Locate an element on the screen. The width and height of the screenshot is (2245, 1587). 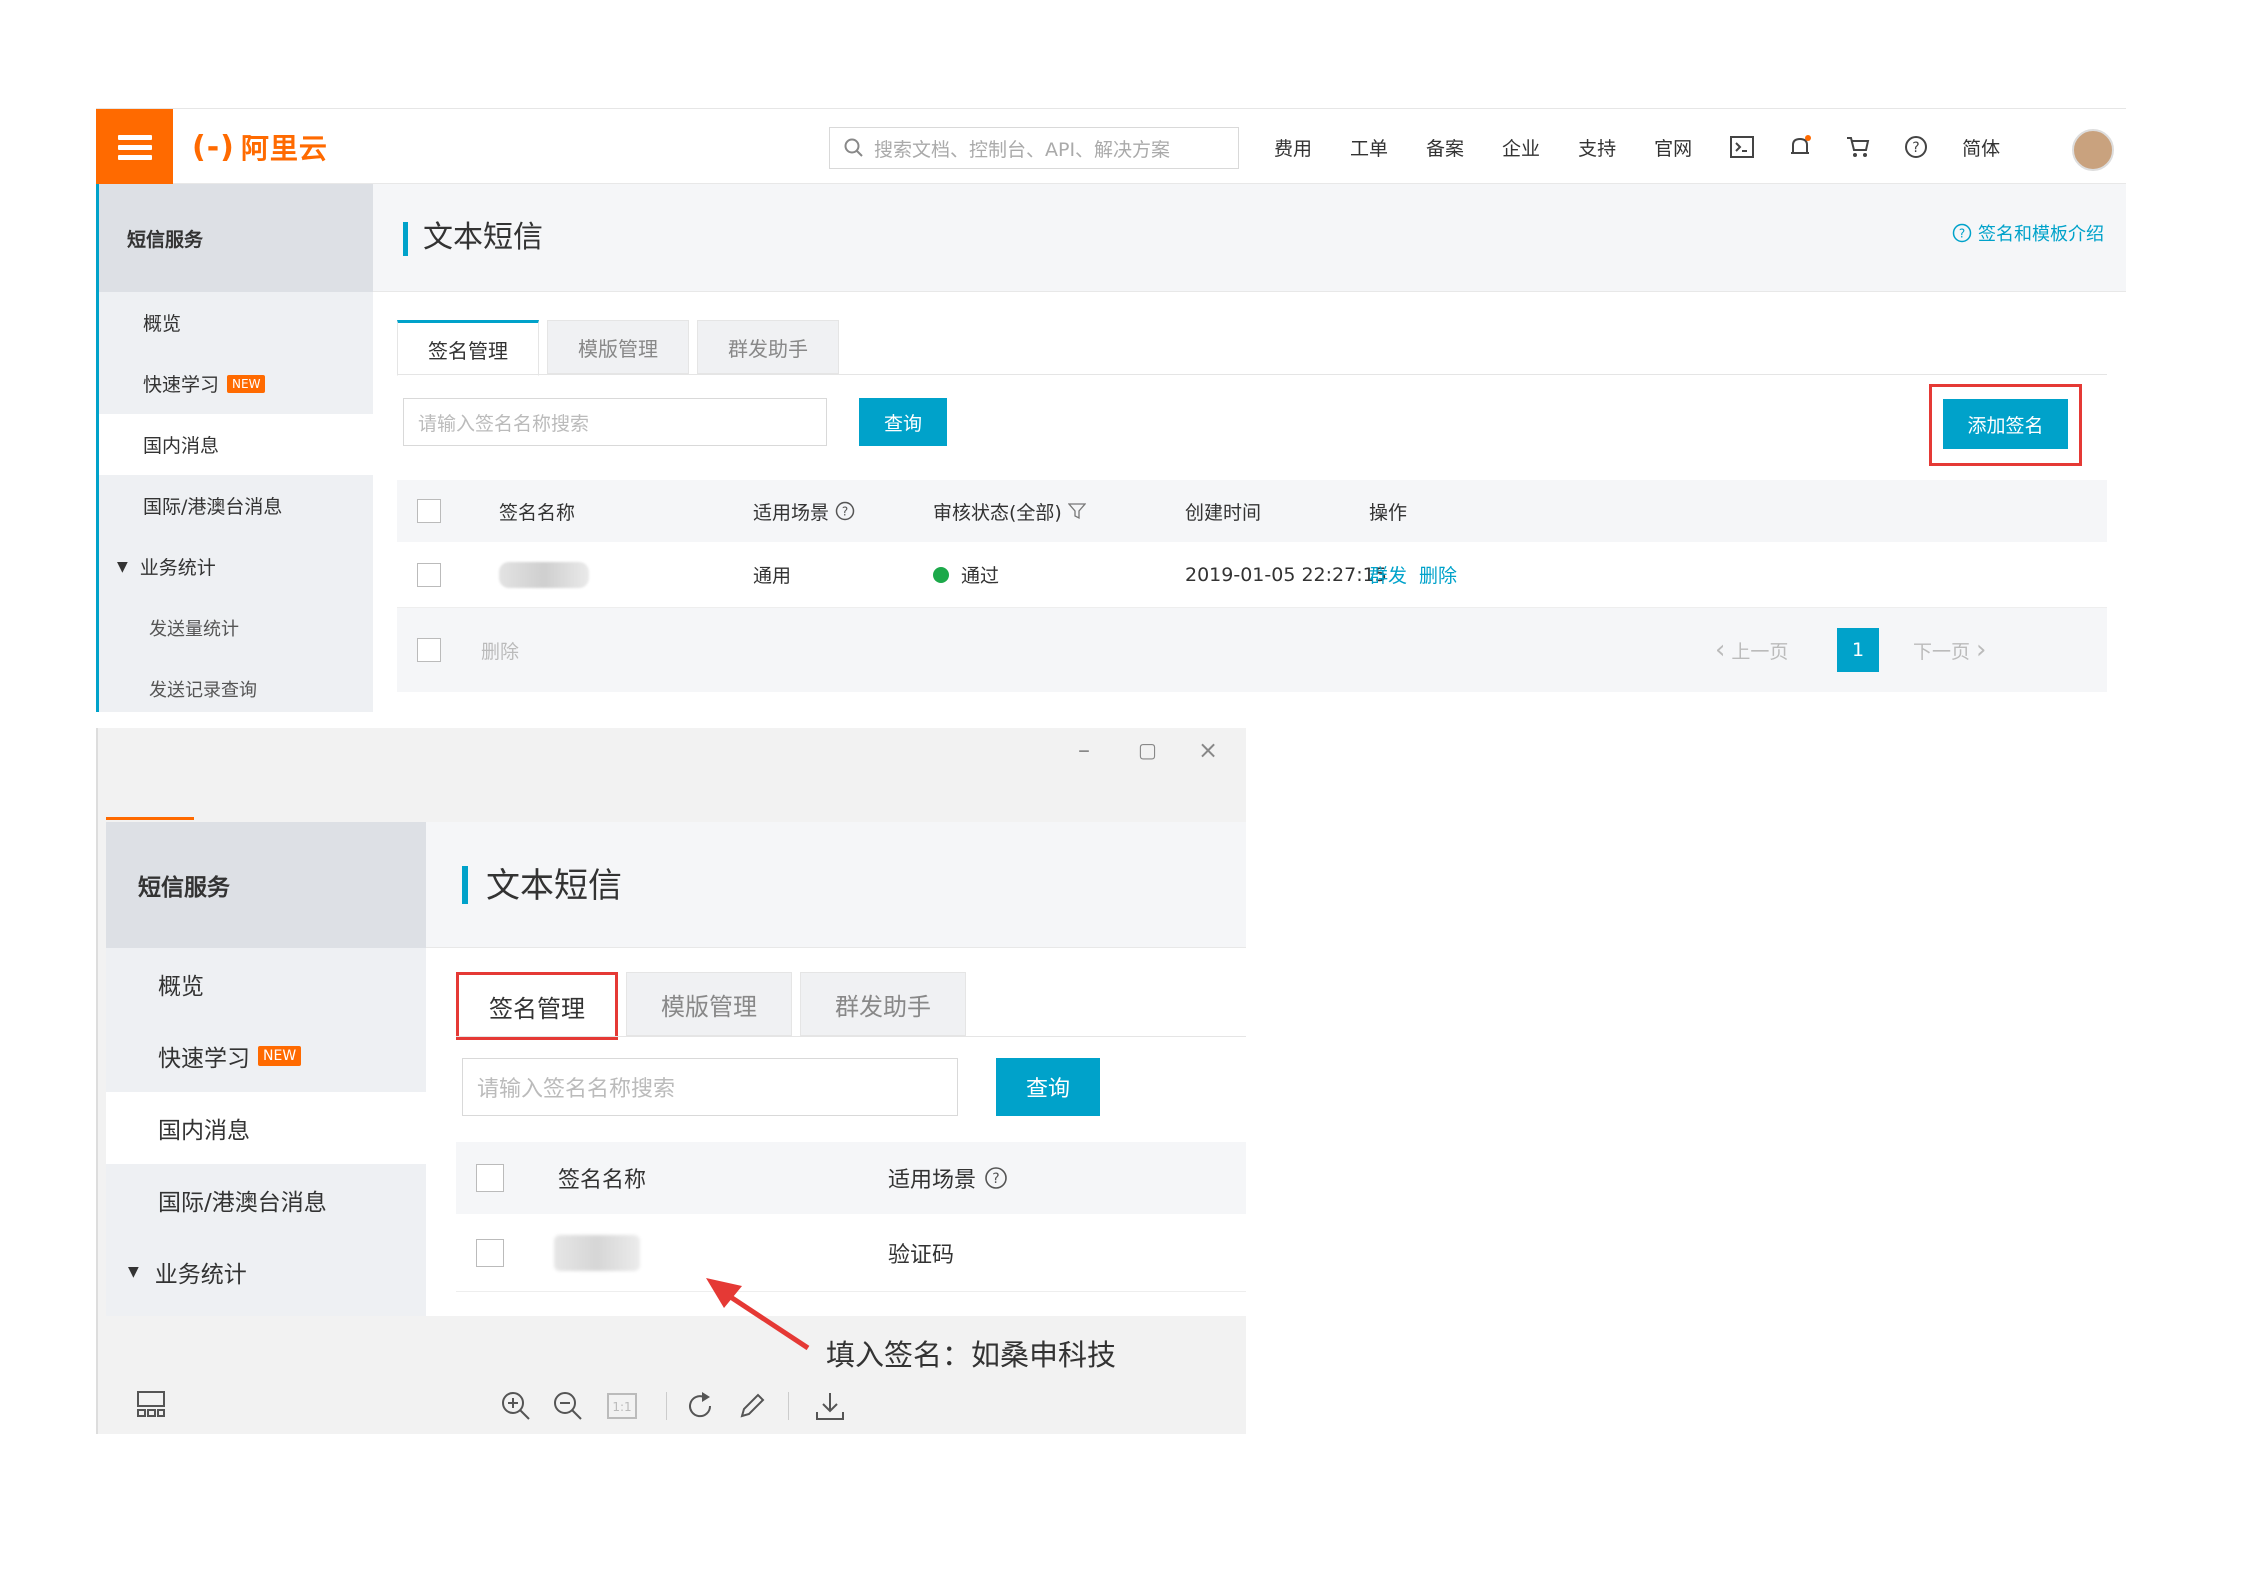
help-link: ? 签名和模板介绍 is located at coordinates (2028, 233).